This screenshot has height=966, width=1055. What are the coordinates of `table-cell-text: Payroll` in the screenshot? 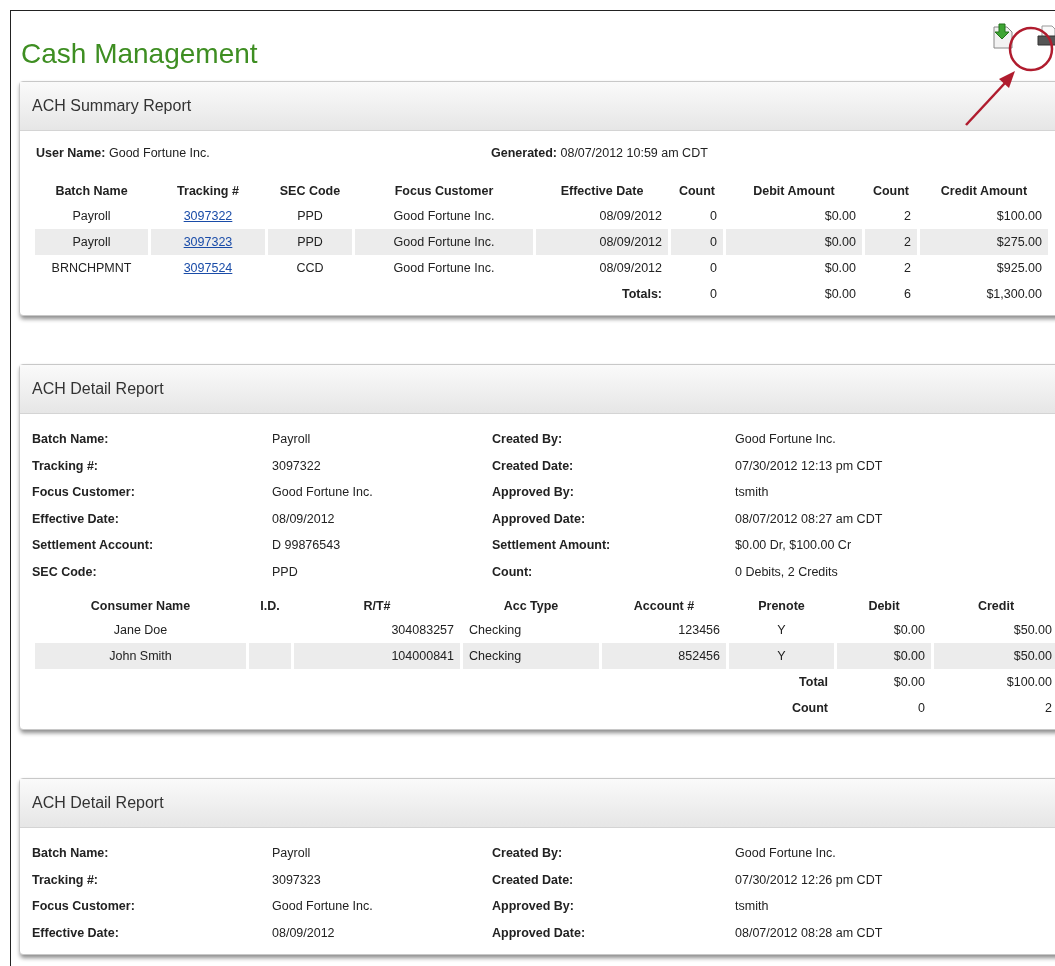 It's located at (91, 216).